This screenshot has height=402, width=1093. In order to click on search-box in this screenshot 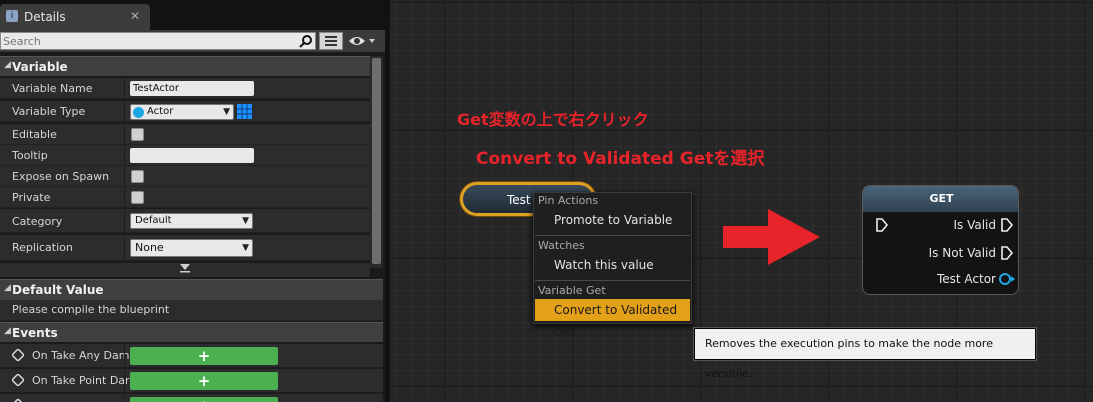, I will do `click(158, 41)`.